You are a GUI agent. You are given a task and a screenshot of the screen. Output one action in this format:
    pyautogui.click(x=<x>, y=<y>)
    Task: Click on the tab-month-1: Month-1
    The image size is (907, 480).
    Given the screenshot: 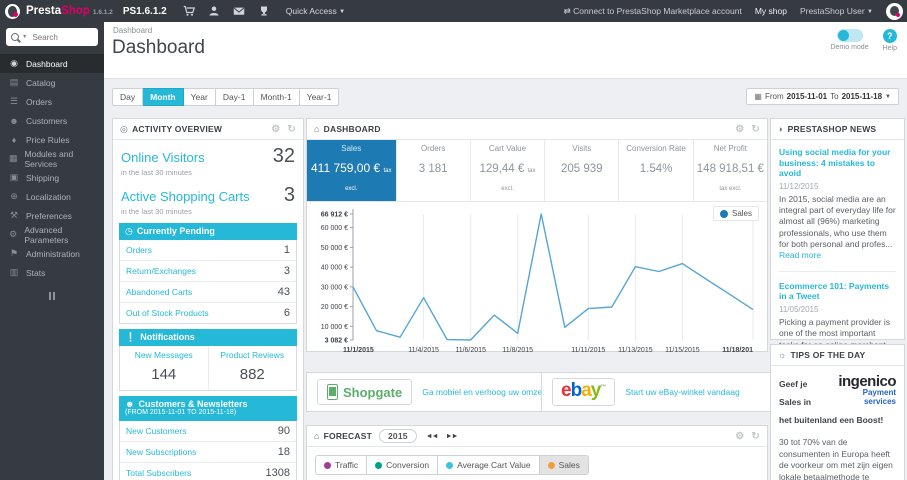 What is the action you would take?
    pyautogui.click(x=276, y=97)
    